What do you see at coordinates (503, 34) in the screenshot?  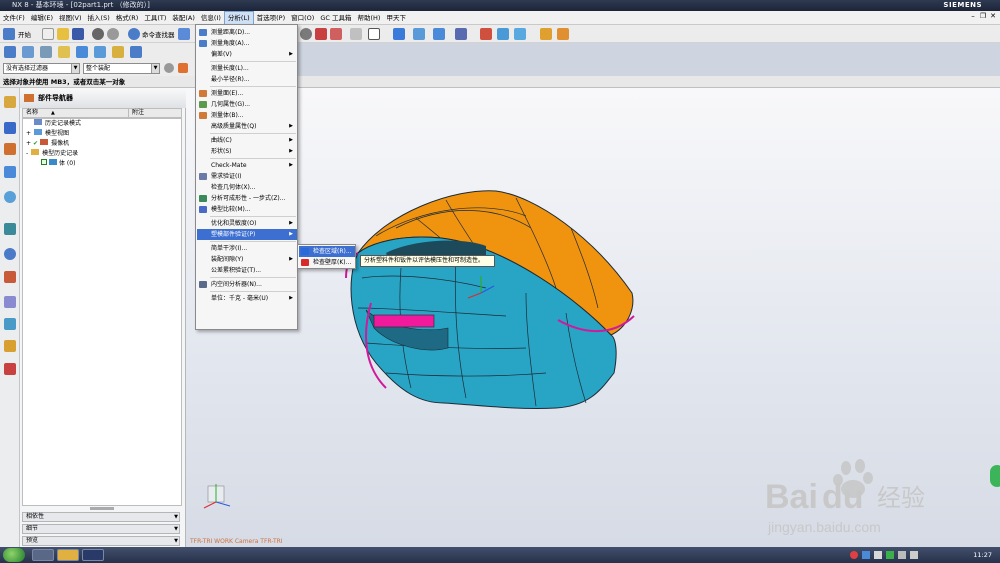 I see `datum-icon` at bounding box center [503, 34].